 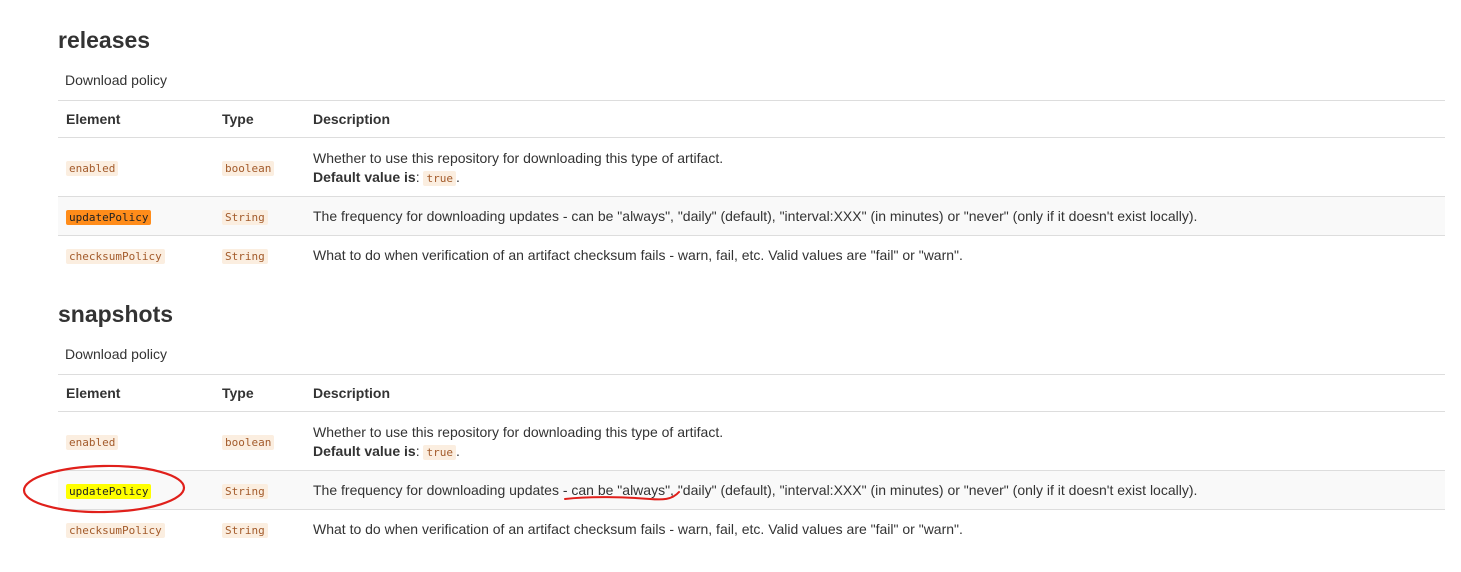 What do you see at coordinates (116, 354) in the screenshot?
I see `section-caption-snapshots: Download policy` at bounding box center [116, 354].